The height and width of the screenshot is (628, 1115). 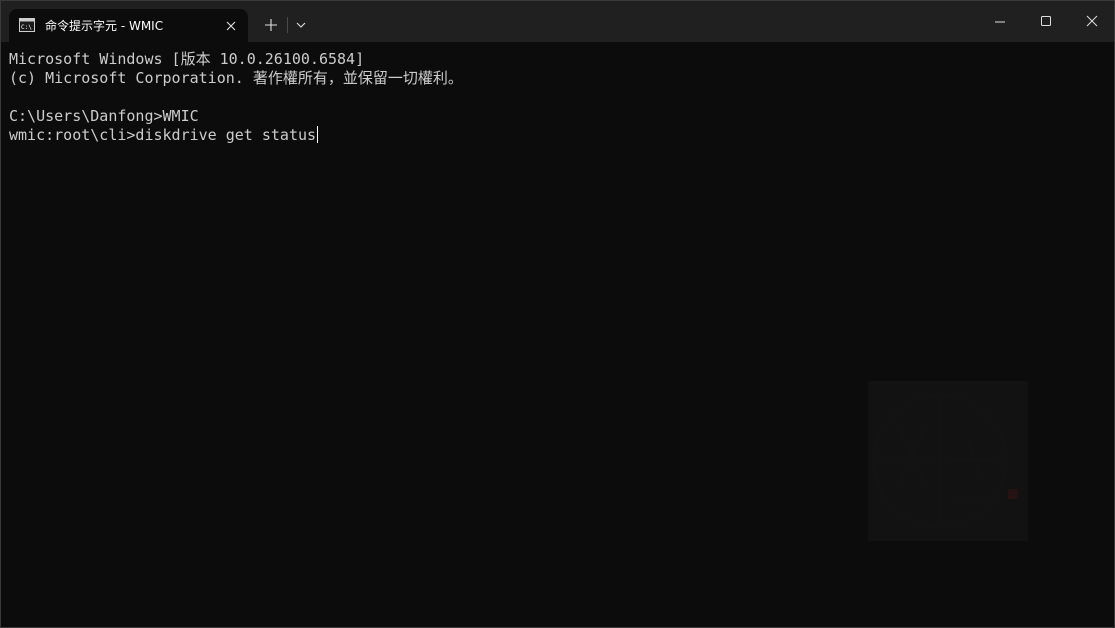 I want to click on command-prompt-icon: C:\, so click(x=27, y=25).